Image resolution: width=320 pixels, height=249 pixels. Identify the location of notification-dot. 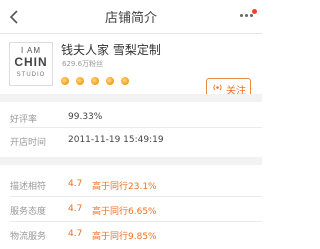
(254, 11).